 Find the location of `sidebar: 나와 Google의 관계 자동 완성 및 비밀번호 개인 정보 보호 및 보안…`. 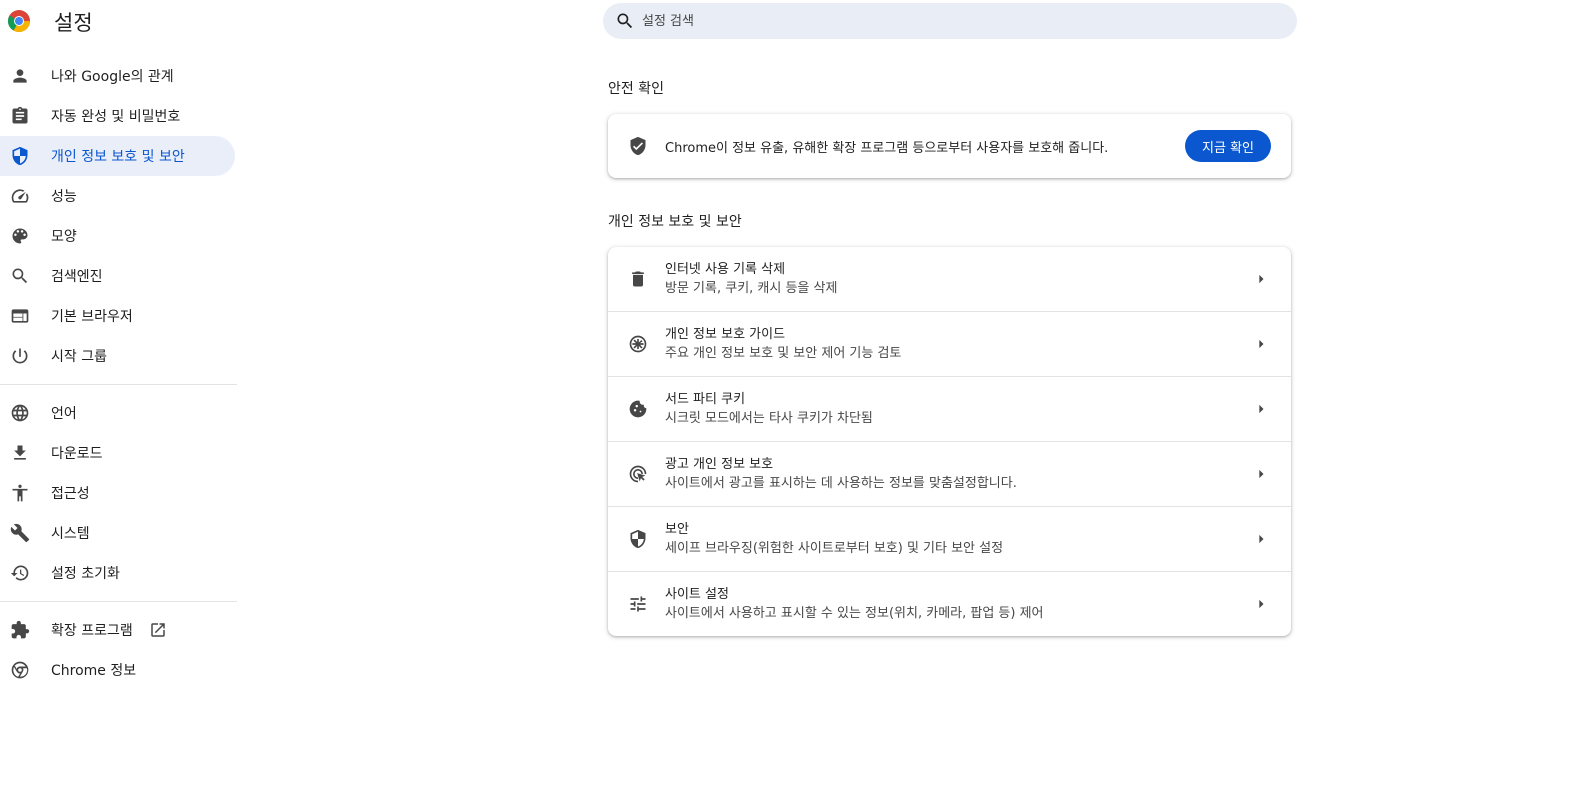

sidebar: 나와 Google의 관계 자동 완성 및 비밀번호 개인 정보 보호 및 보안… is located at coordinates (118, 373).